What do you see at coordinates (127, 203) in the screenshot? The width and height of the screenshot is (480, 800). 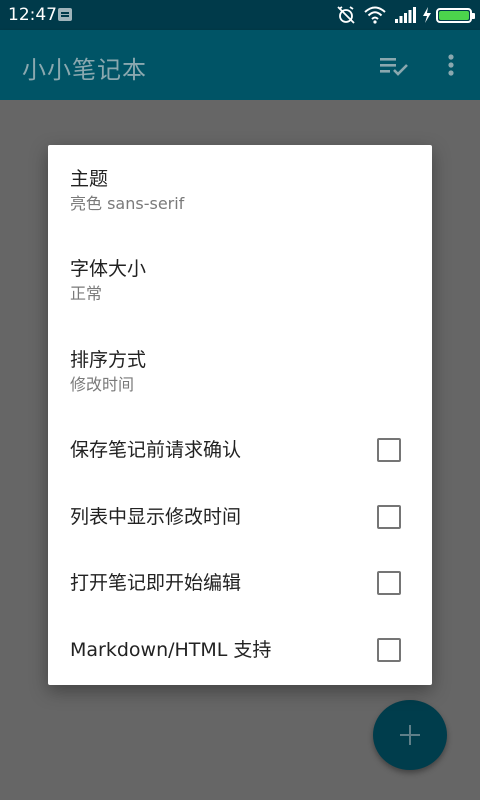 I see `theme-setting-summary: 亮色 sans-serif` at bounding box center [127, 203].